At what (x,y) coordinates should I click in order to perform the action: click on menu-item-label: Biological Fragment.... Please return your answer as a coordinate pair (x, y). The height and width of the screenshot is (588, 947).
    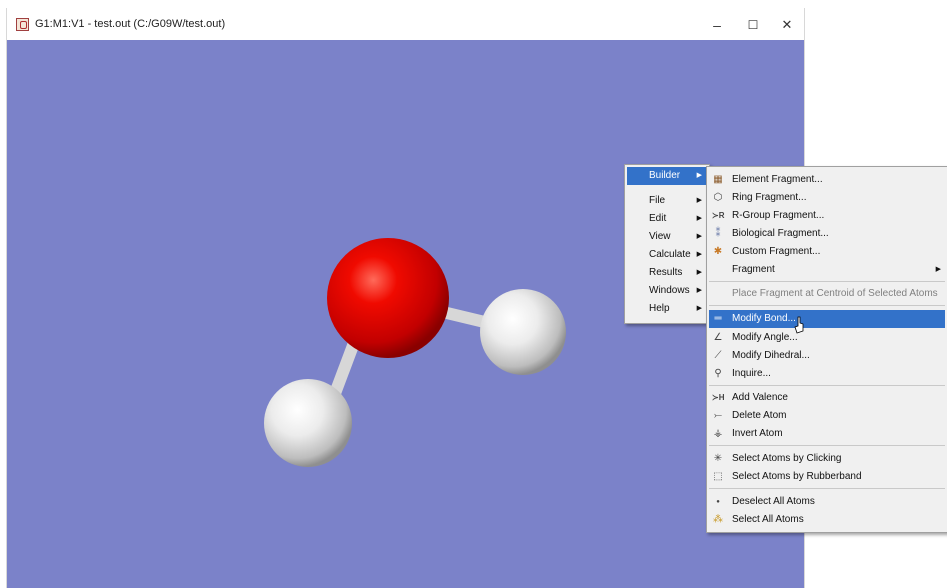
    Looking at the image, I should click on (780, 233).